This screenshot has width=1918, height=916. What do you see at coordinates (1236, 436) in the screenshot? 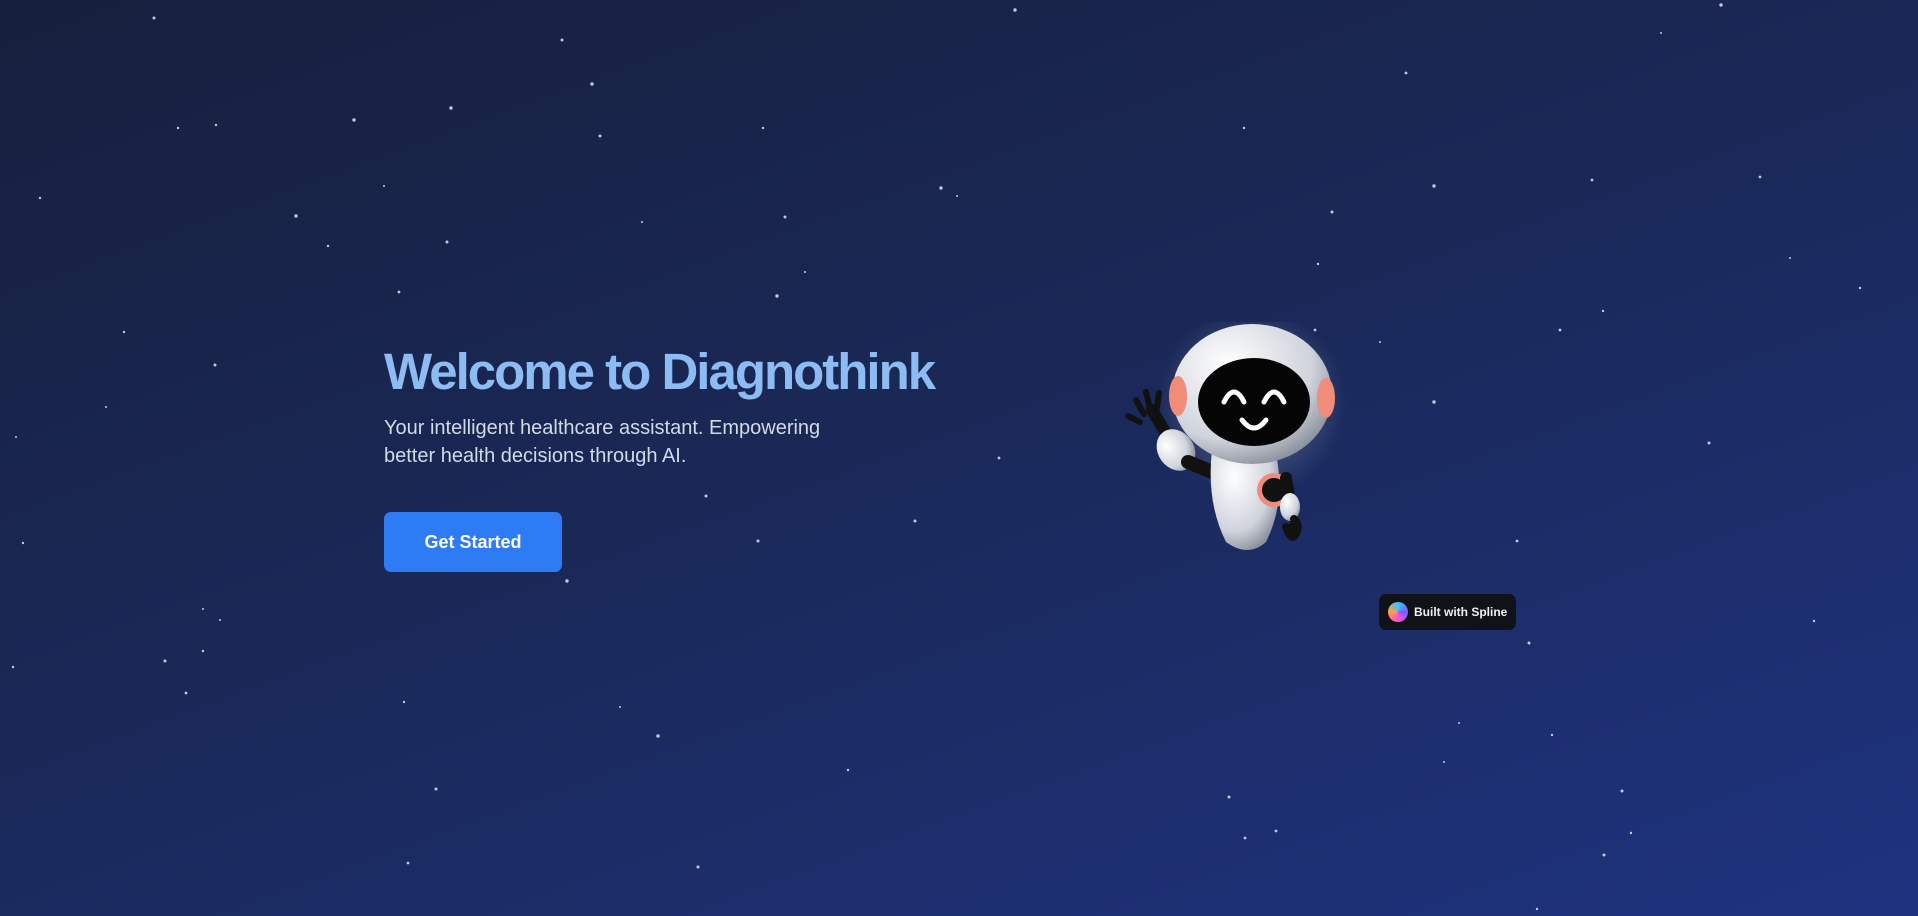
I see `waving-robot-illustration` at bounding box center [1236, 436].